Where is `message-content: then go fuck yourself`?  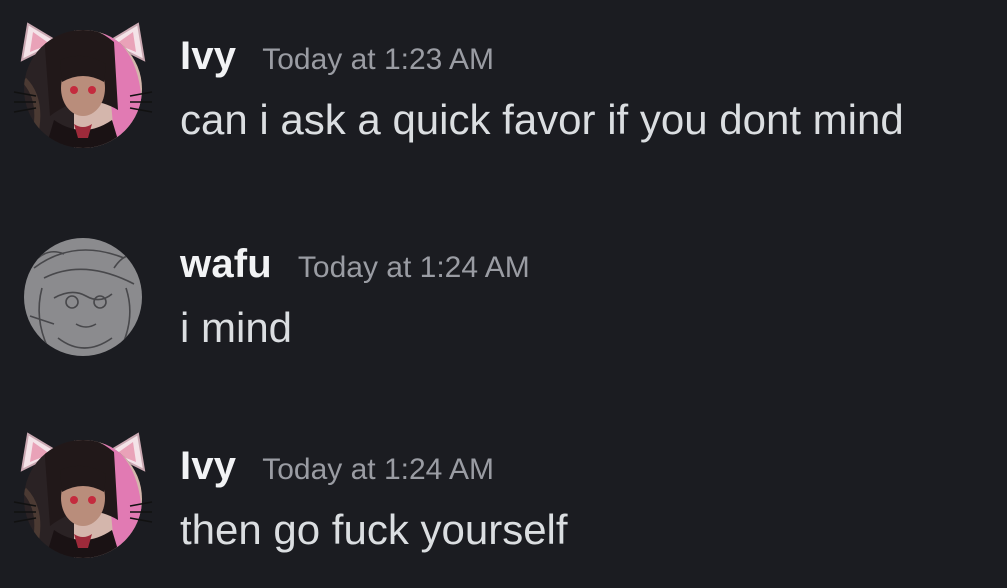 message-content: then go fuck yourself is located at coordinates (374, 529).